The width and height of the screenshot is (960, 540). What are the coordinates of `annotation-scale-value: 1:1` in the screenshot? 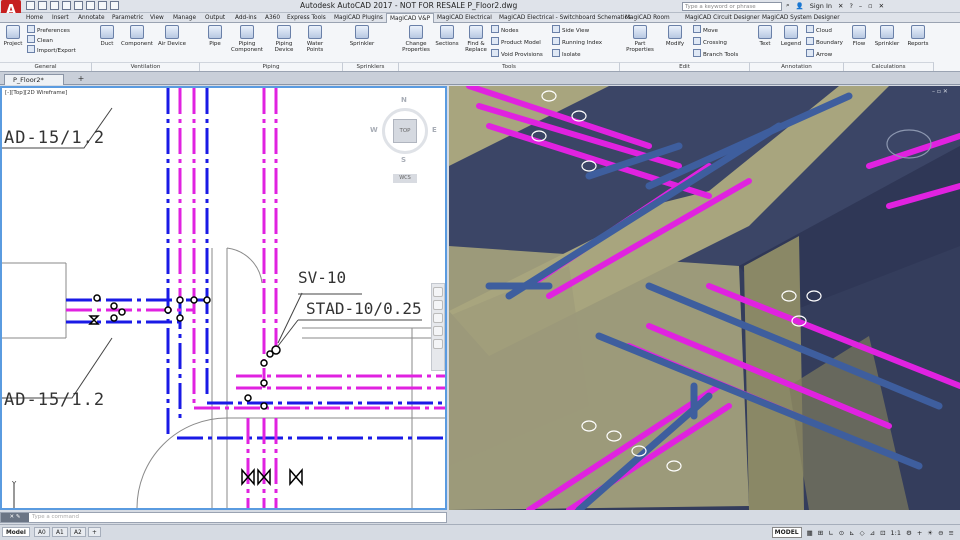 It's located at (896, 533).